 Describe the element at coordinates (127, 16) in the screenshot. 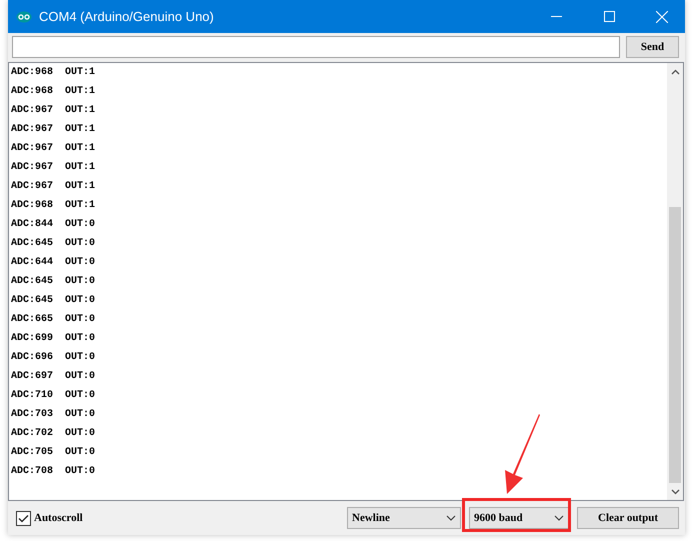

I see `window-title: COM4 (Arduino/Genuino Uno)` at that location.